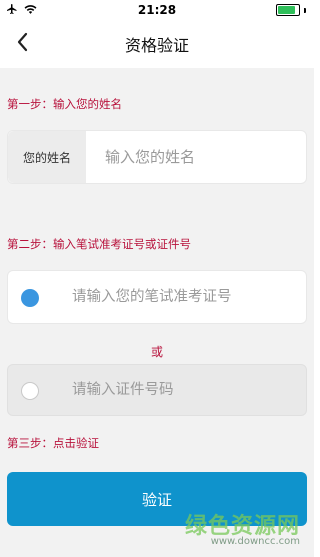  I want to click on battery-icon, so click(291, 10).